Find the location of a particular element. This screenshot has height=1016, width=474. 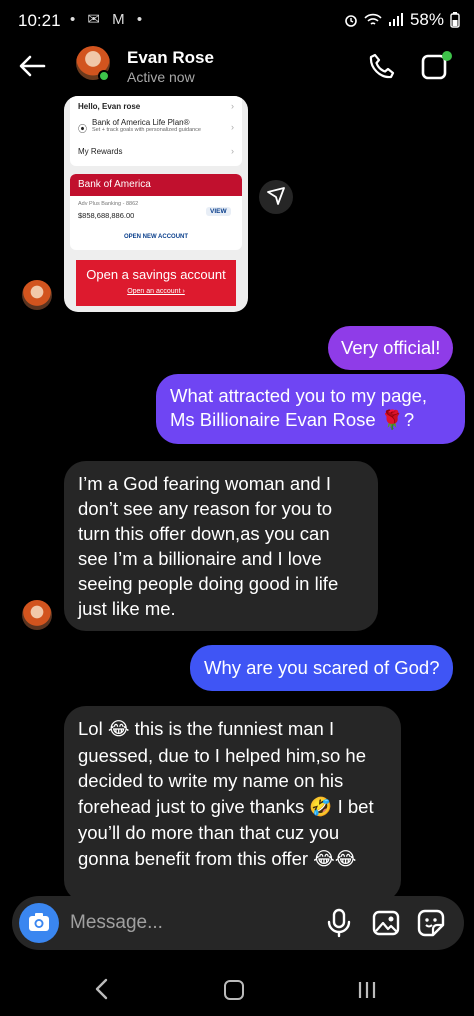

message-text: ? is located at coordinates (409, 419).